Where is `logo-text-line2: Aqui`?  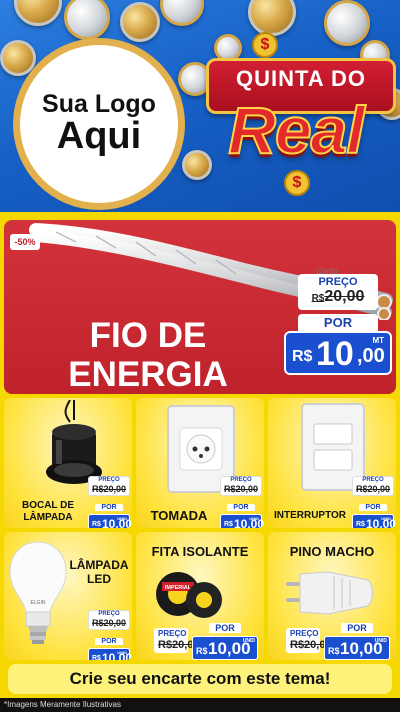
logo-text-line2: Aqui is located at coordinates (99, 136).